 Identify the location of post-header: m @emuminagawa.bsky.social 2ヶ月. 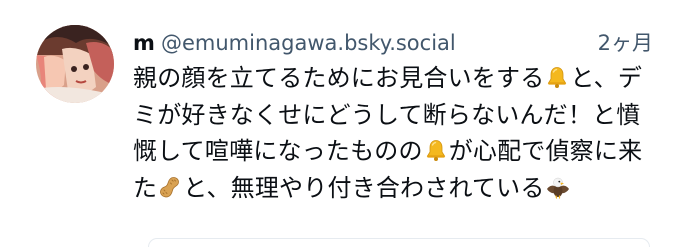
(393, 45).